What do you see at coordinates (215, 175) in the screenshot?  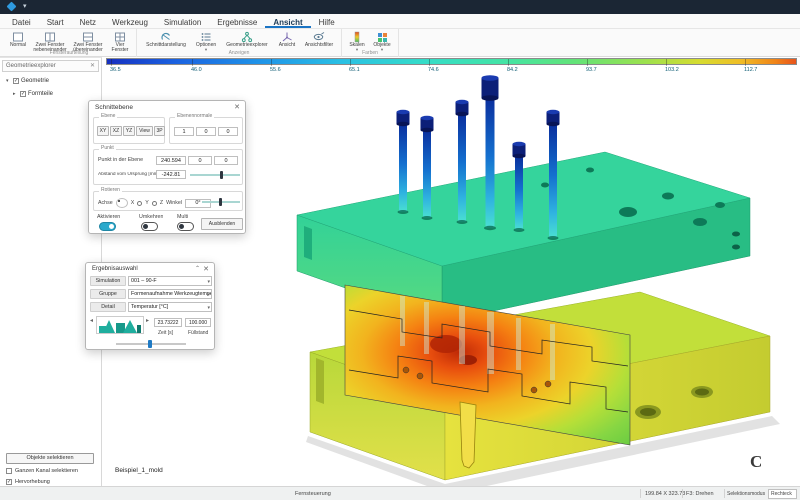 I see `distance-slider` at bounding box center [215, 175].